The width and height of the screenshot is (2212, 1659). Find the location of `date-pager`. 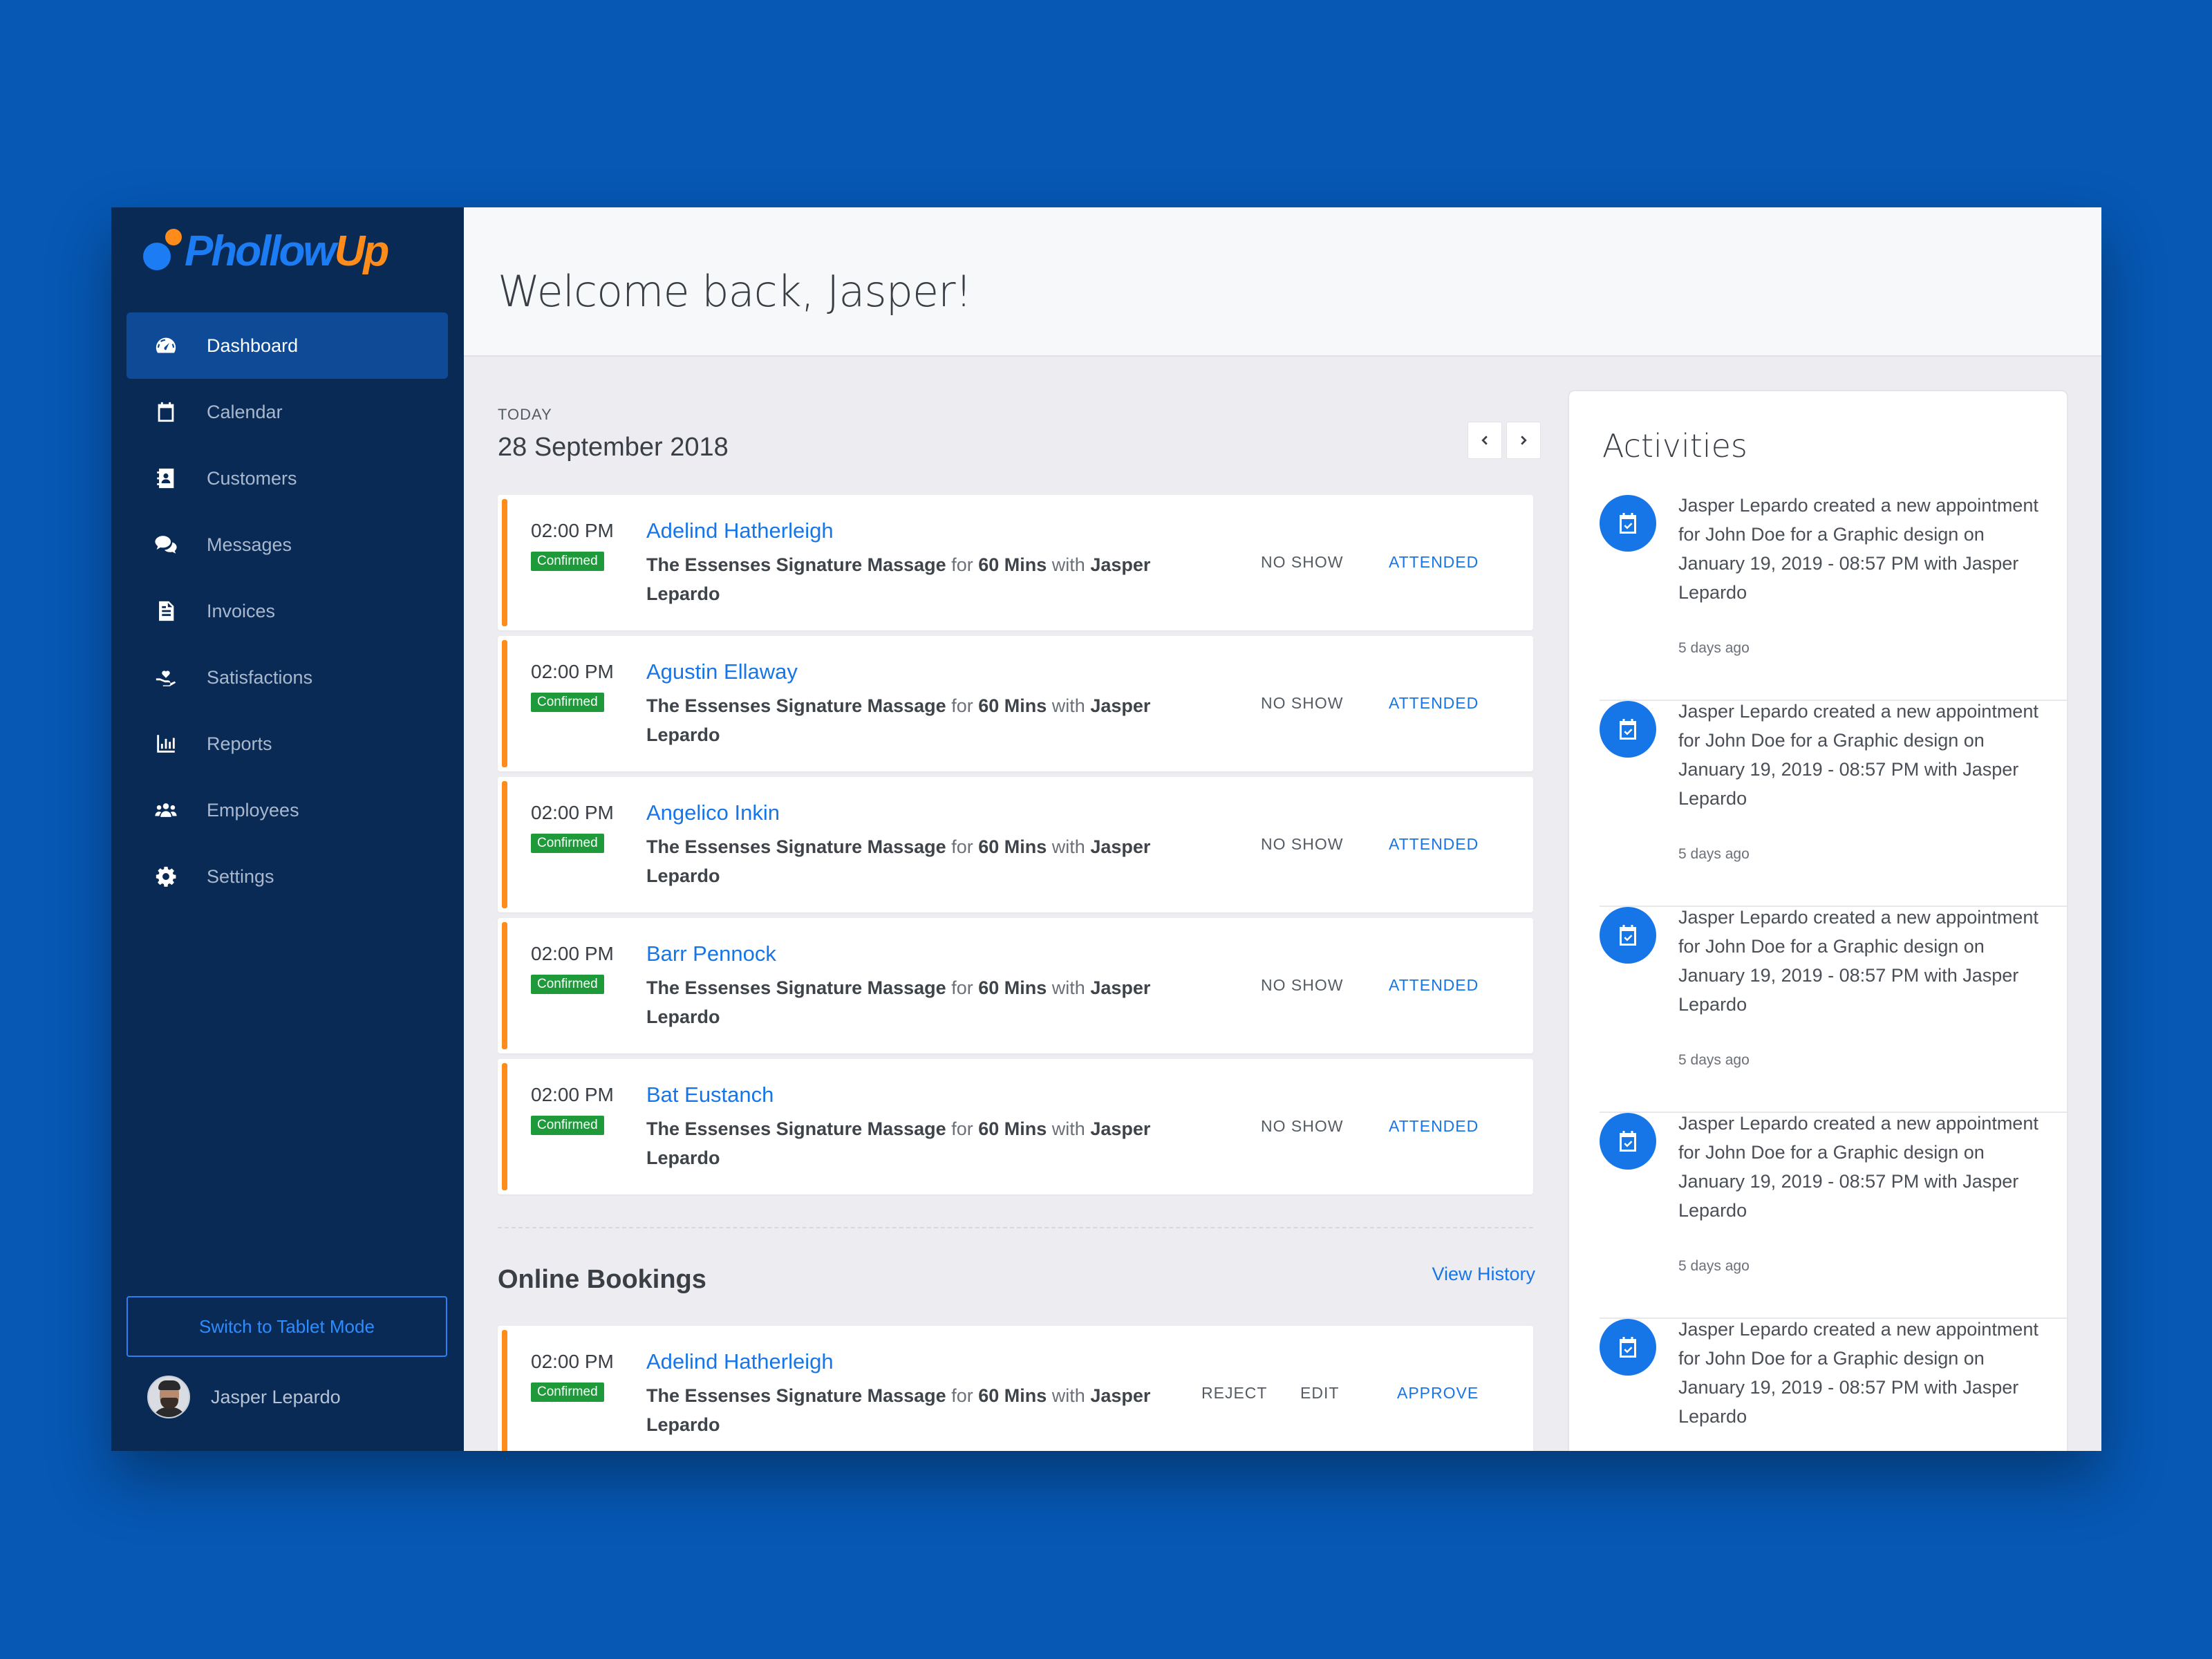

date-pager is located at coordinates (1504, 440).